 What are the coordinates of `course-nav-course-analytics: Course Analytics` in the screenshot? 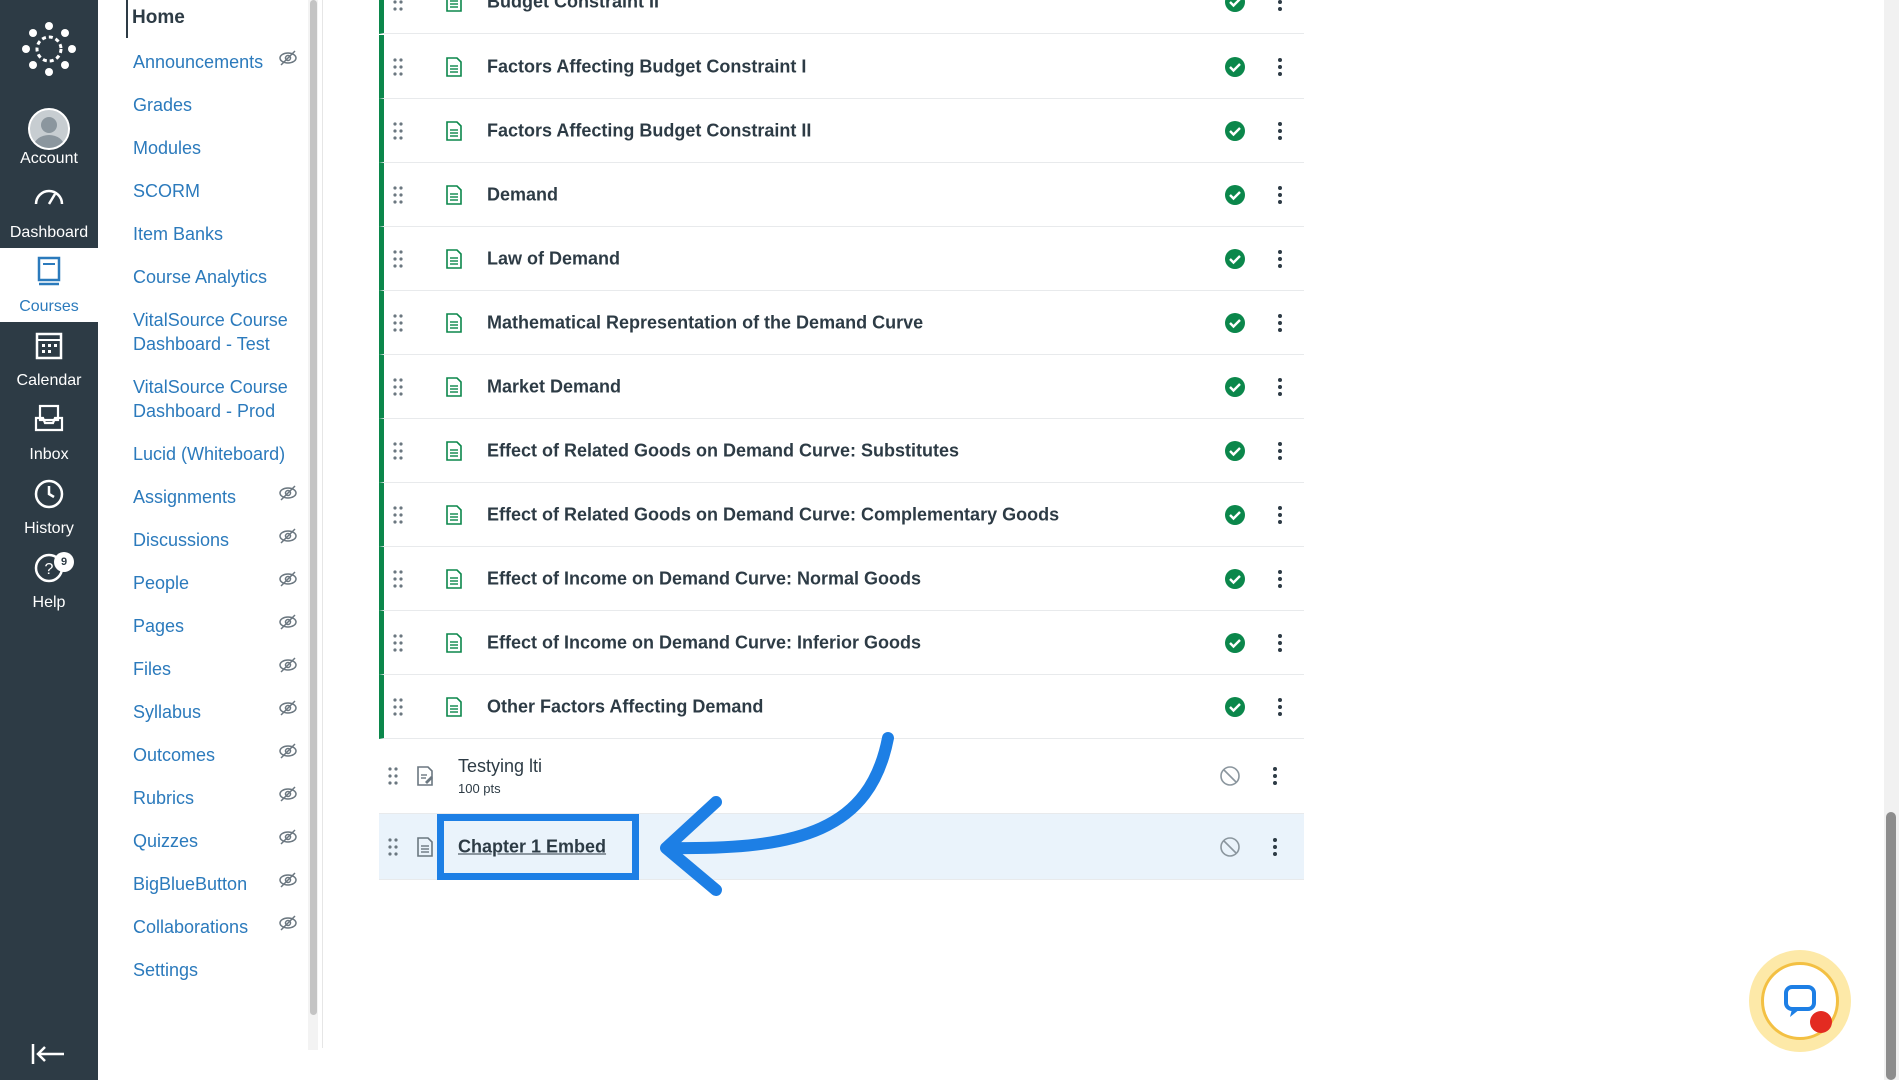 It's located at (220, 277).